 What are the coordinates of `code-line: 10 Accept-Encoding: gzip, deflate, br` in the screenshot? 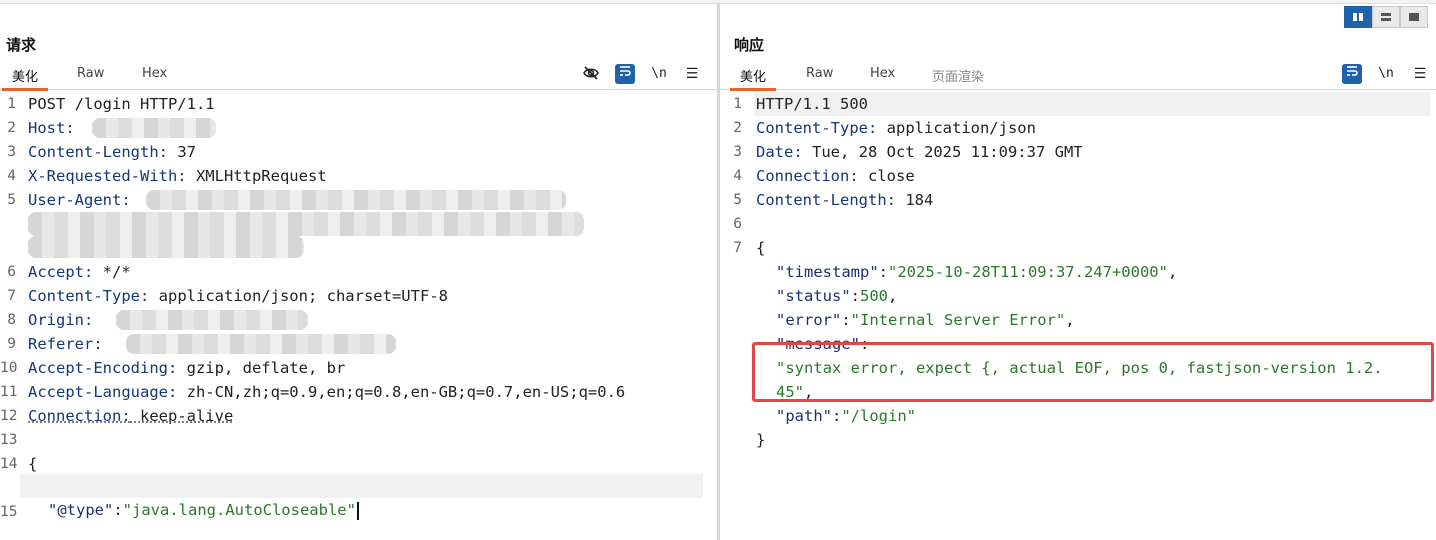 It's located at (173, 368).